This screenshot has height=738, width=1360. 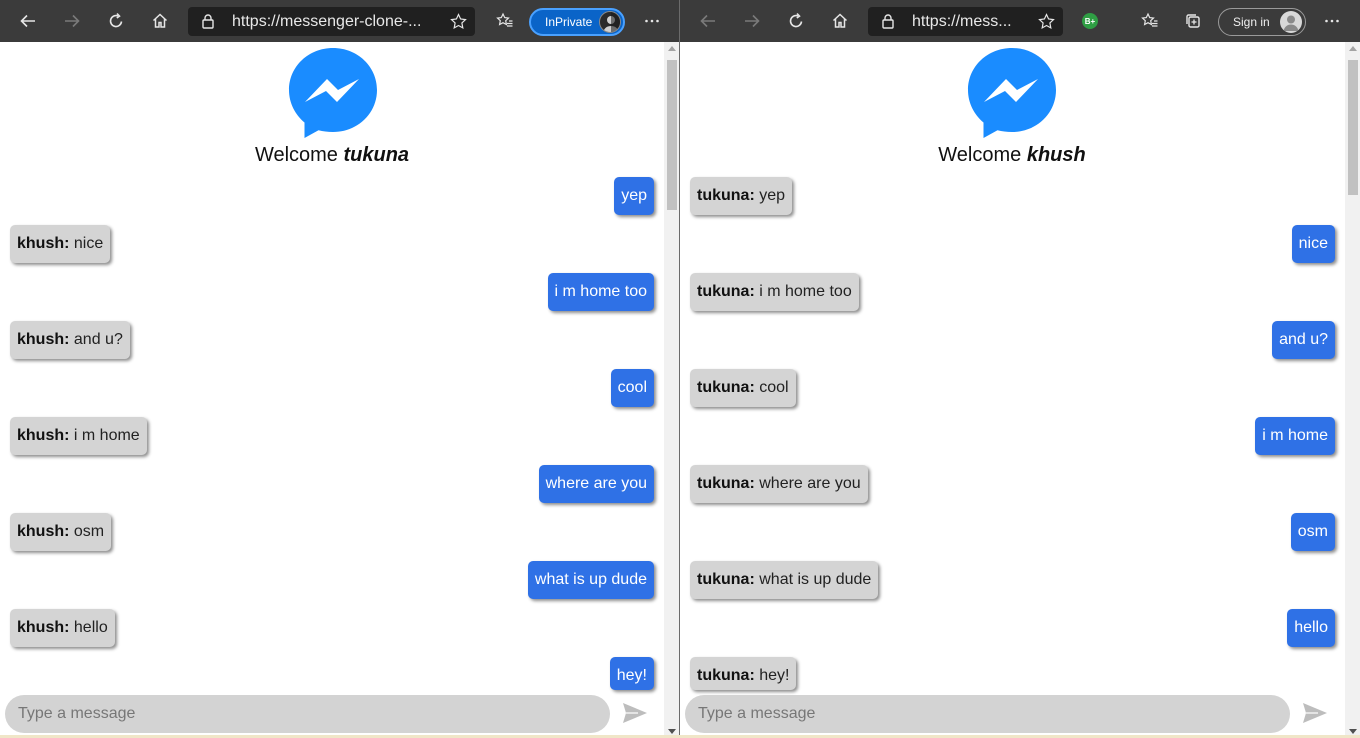 I want to click on message-composer, so click(x=987, y=714).